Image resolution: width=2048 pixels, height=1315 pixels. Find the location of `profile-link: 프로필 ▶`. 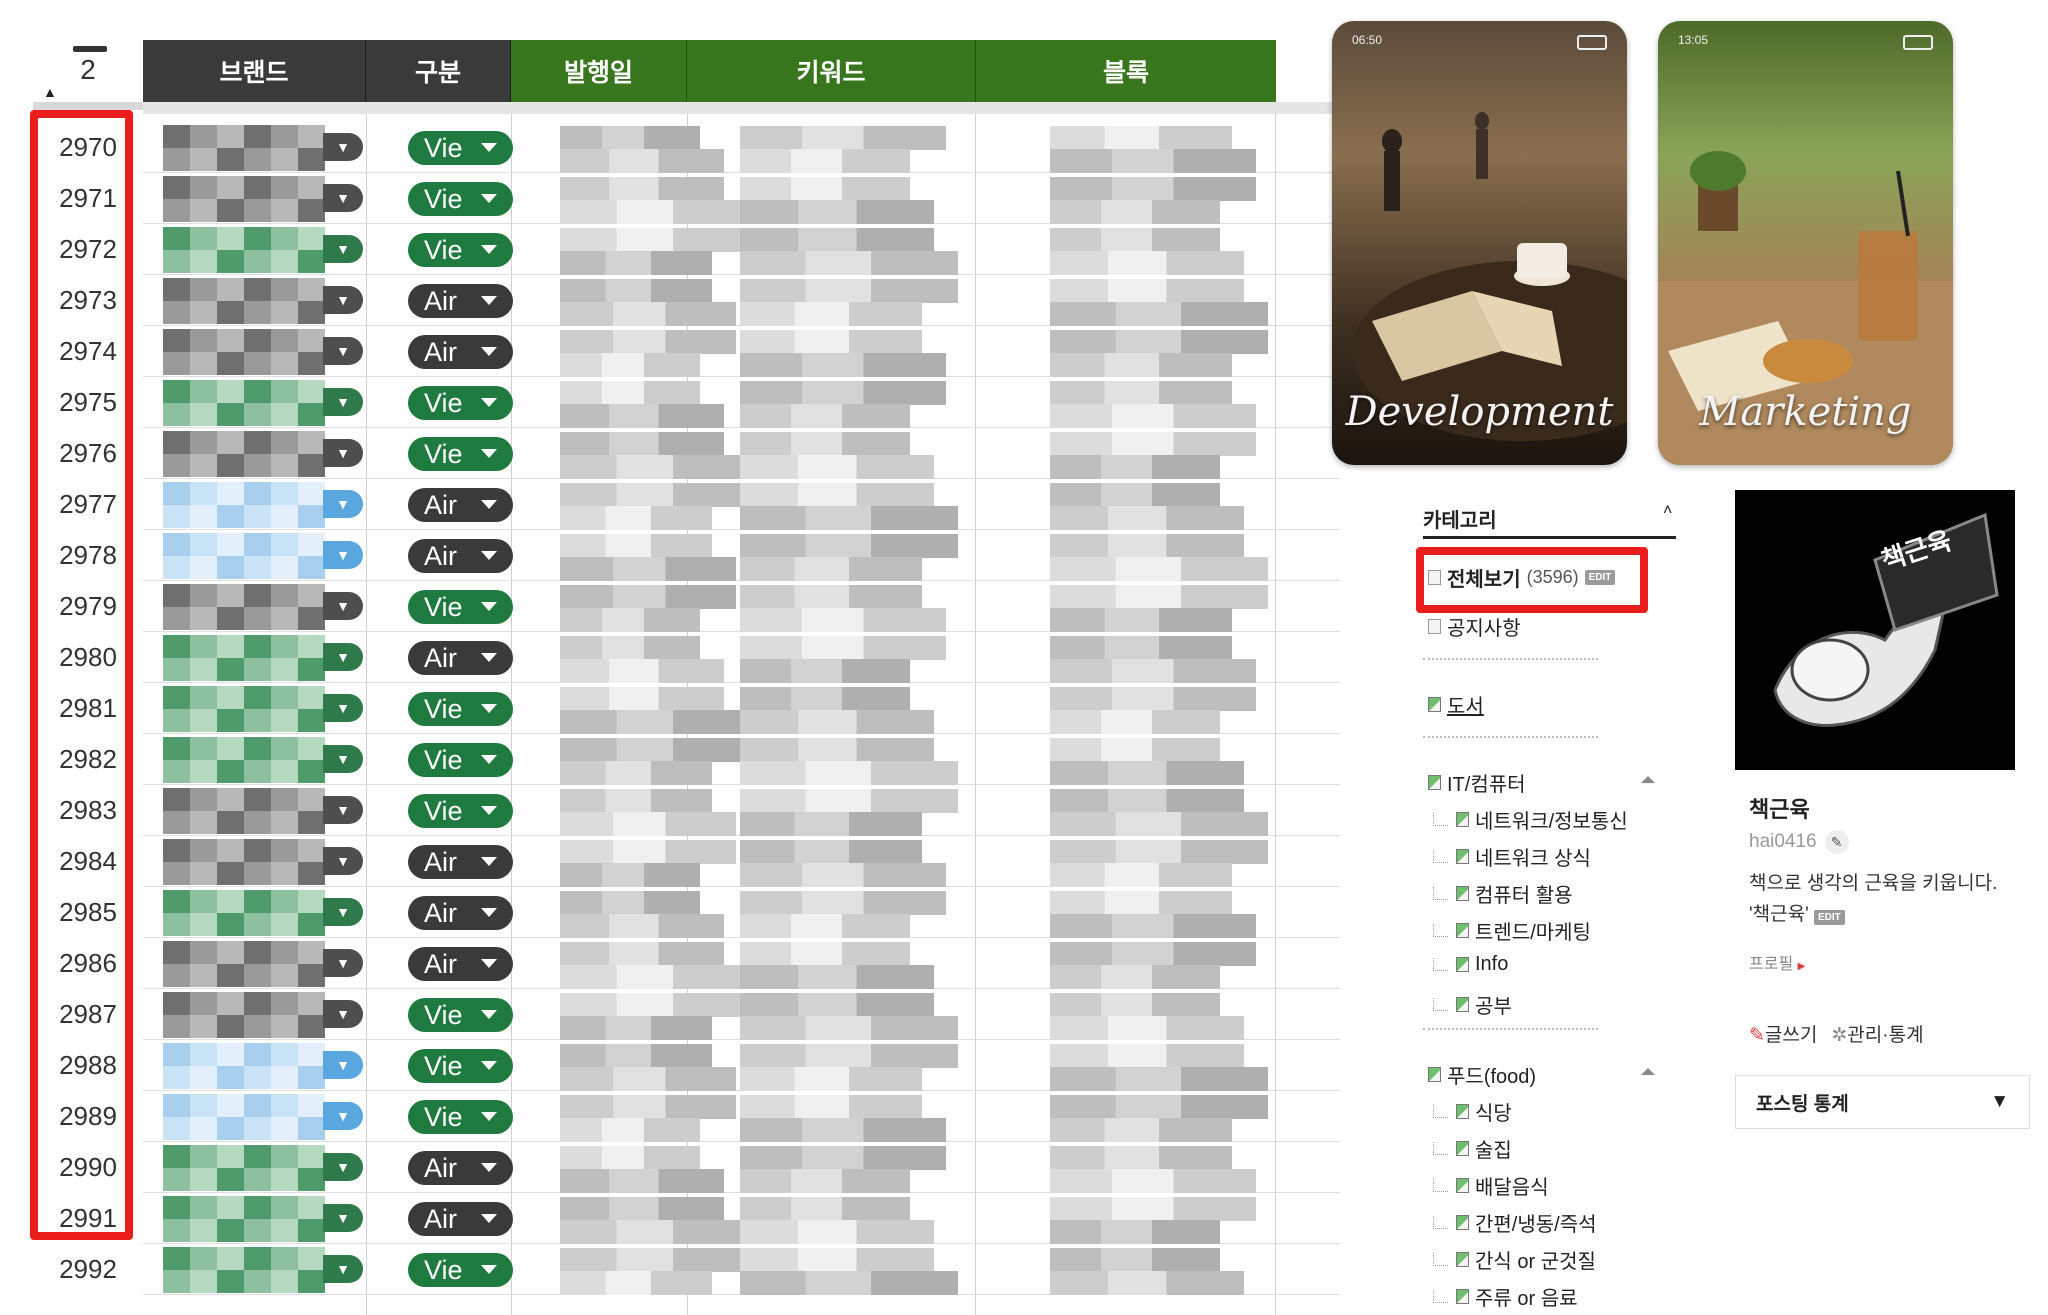

profile-link: 프로필 ▶ is located at coordinates (1777, 962).